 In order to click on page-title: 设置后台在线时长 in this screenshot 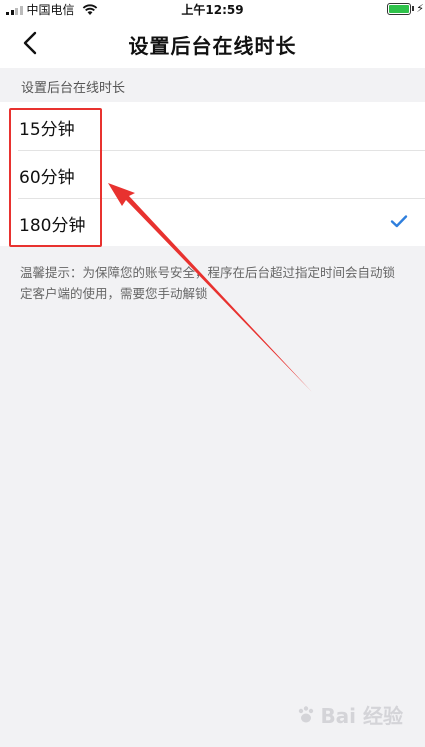, I will do `click(212, 46)`.